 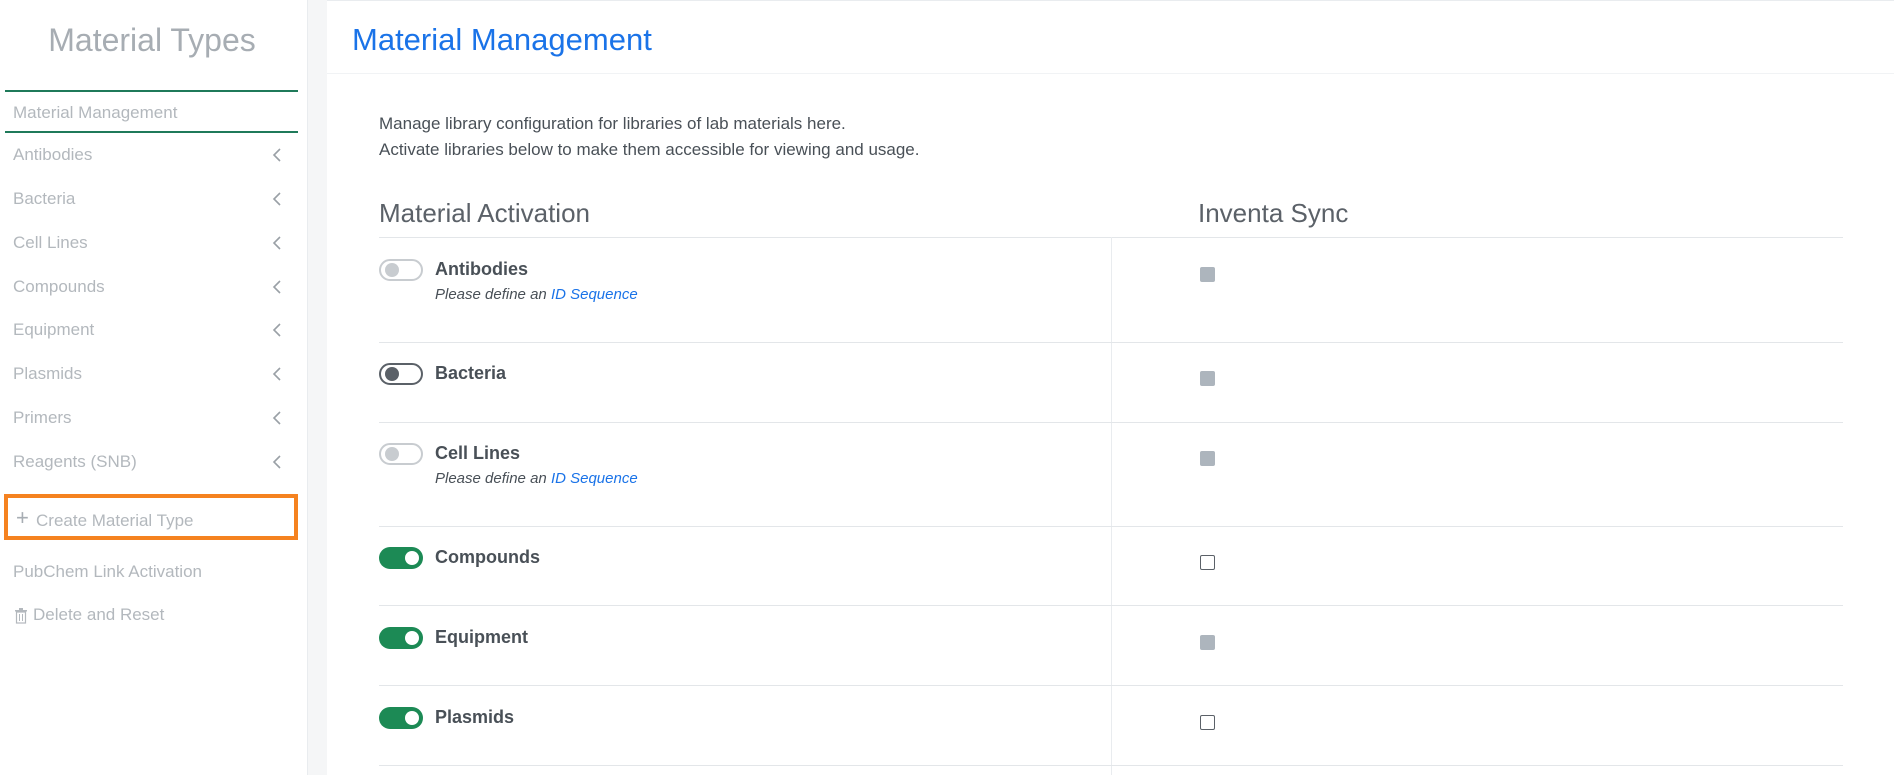 I want to click on page-title: Material Management, so click(x=502, y=39).